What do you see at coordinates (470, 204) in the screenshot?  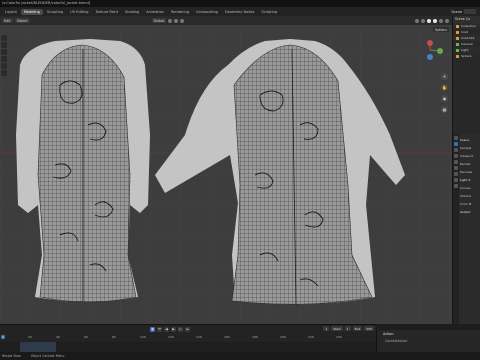 I see `property-row: Color M` at bounding box center [470, 204].